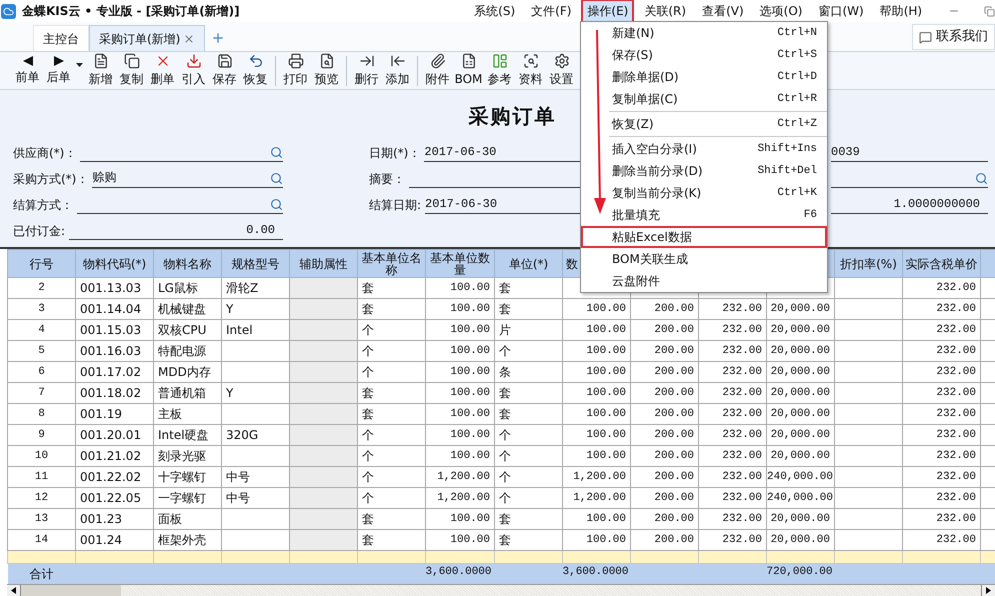 The image size is (995, 596). Describe the element at coordinates (989, 11) in the screenshot. I see `restore-icon` at that location.